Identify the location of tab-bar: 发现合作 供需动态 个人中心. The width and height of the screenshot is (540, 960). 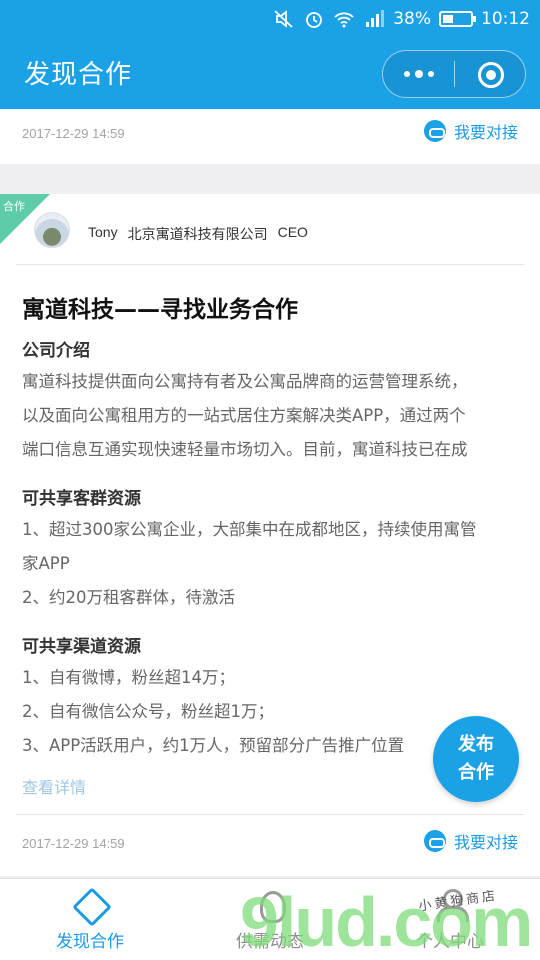
(270, 919).